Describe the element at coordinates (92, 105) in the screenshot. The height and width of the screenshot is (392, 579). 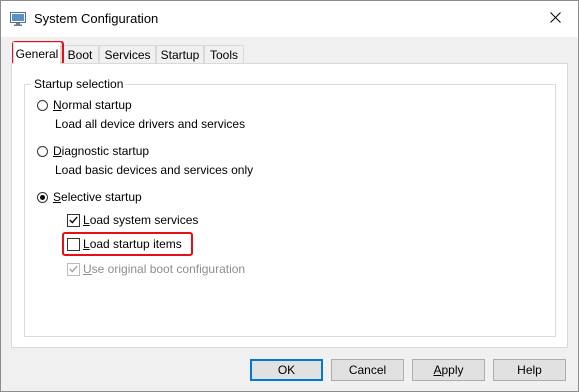
I see `normal-startup-label: Normal startup` at that location.